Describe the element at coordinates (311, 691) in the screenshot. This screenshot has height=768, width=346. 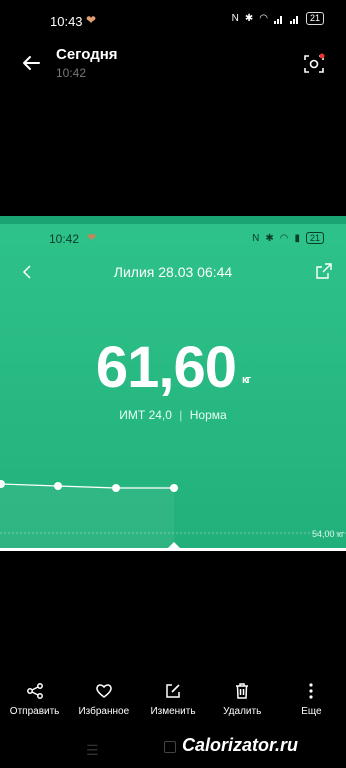
I see `more-icon` at that location.